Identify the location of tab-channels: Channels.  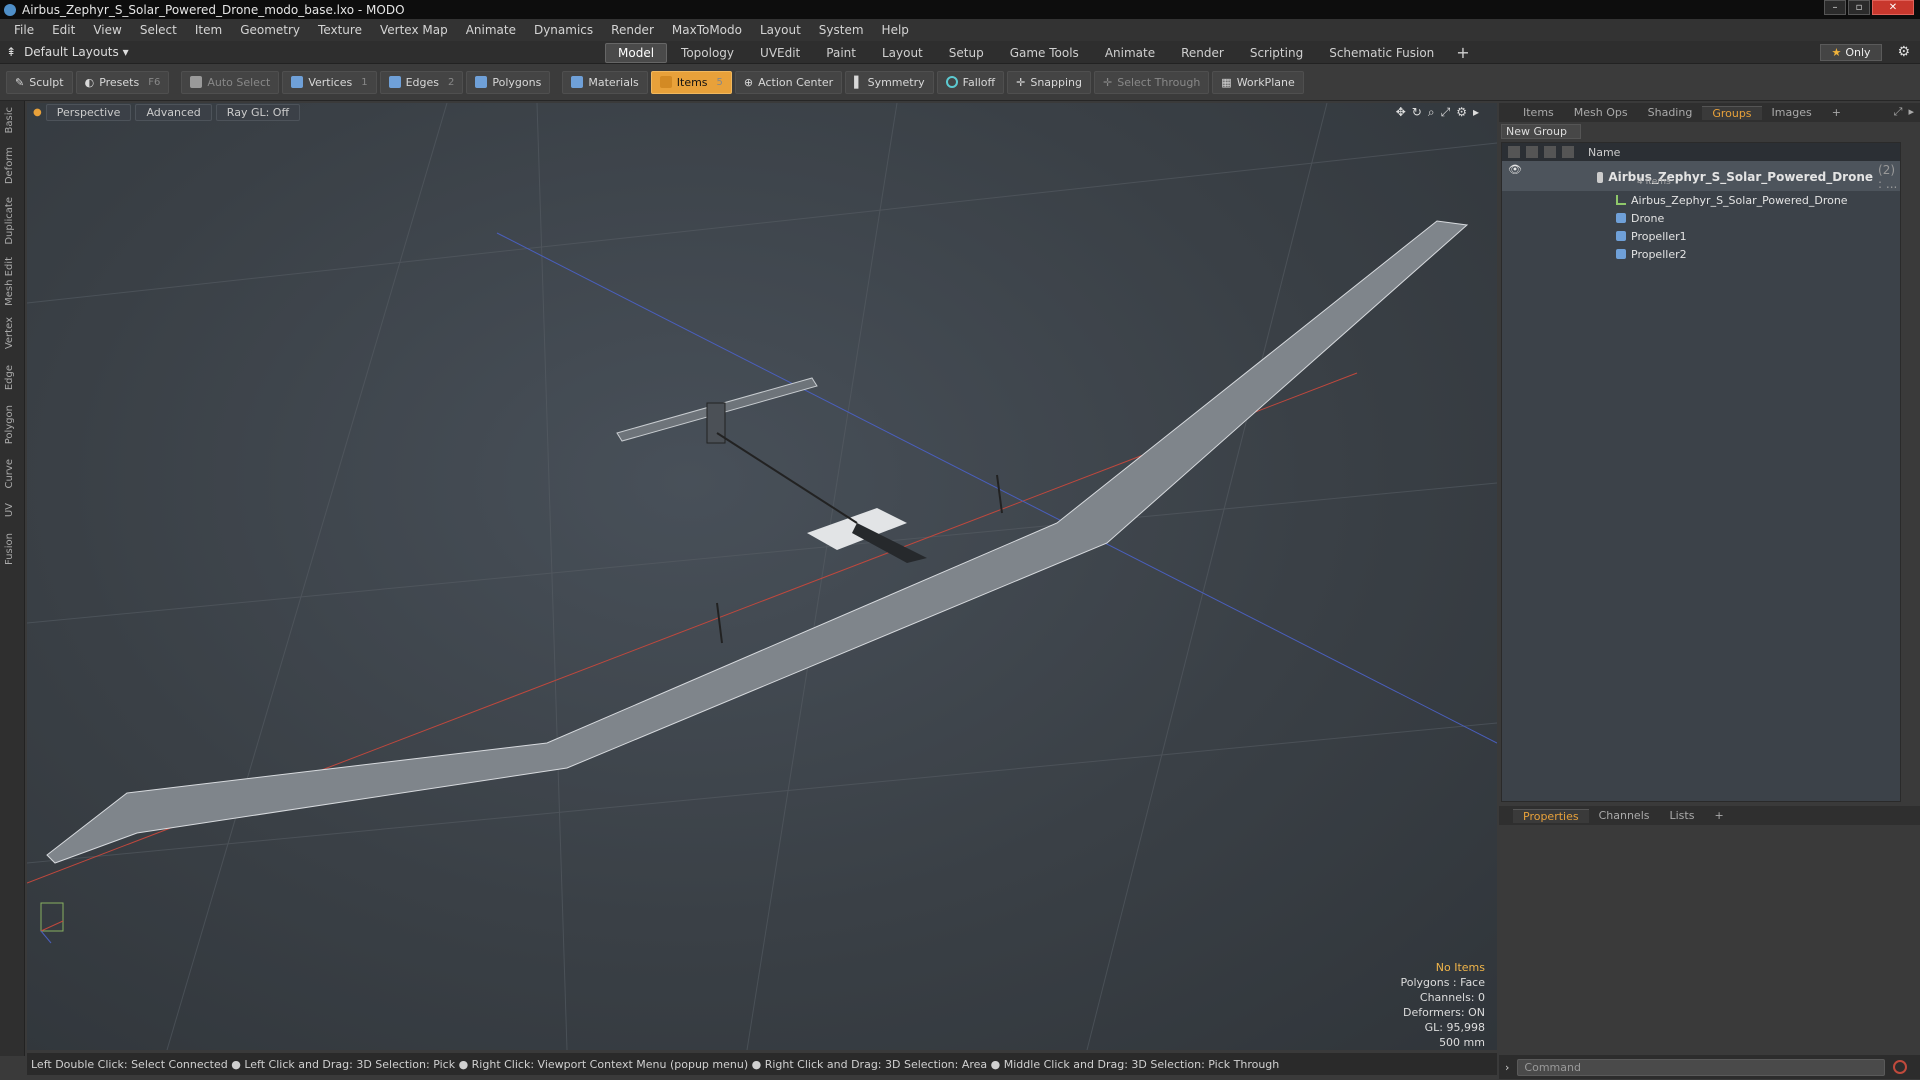
(1624, 815).